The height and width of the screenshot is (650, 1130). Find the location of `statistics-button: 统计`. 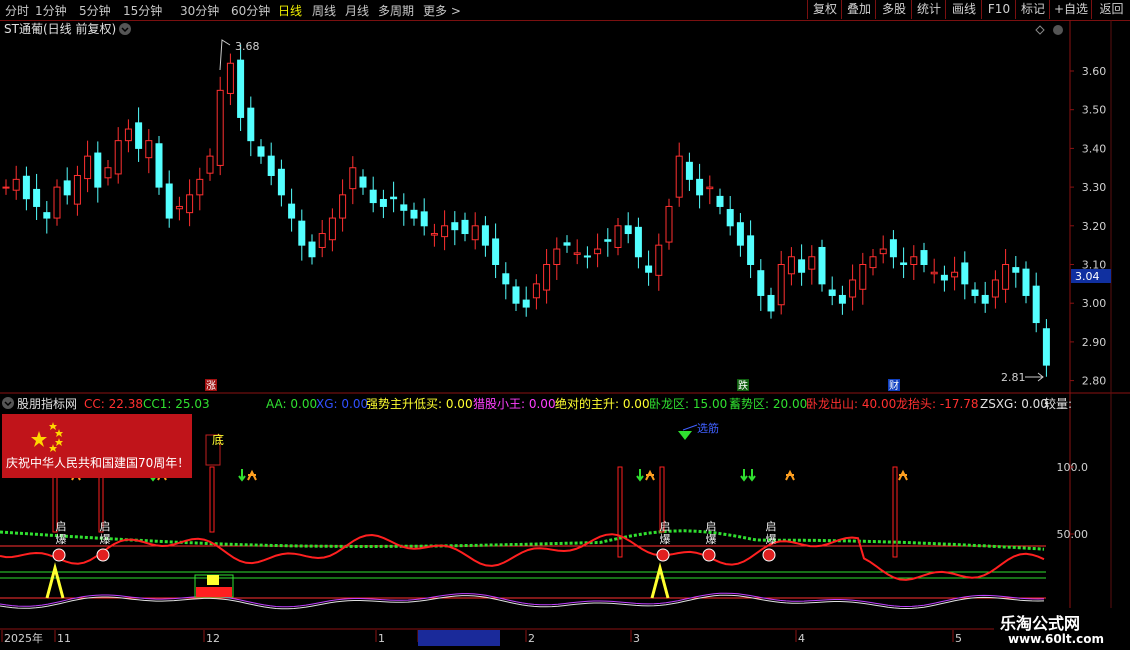

statistics-button: 统计 is located at coordinates (928, 9).